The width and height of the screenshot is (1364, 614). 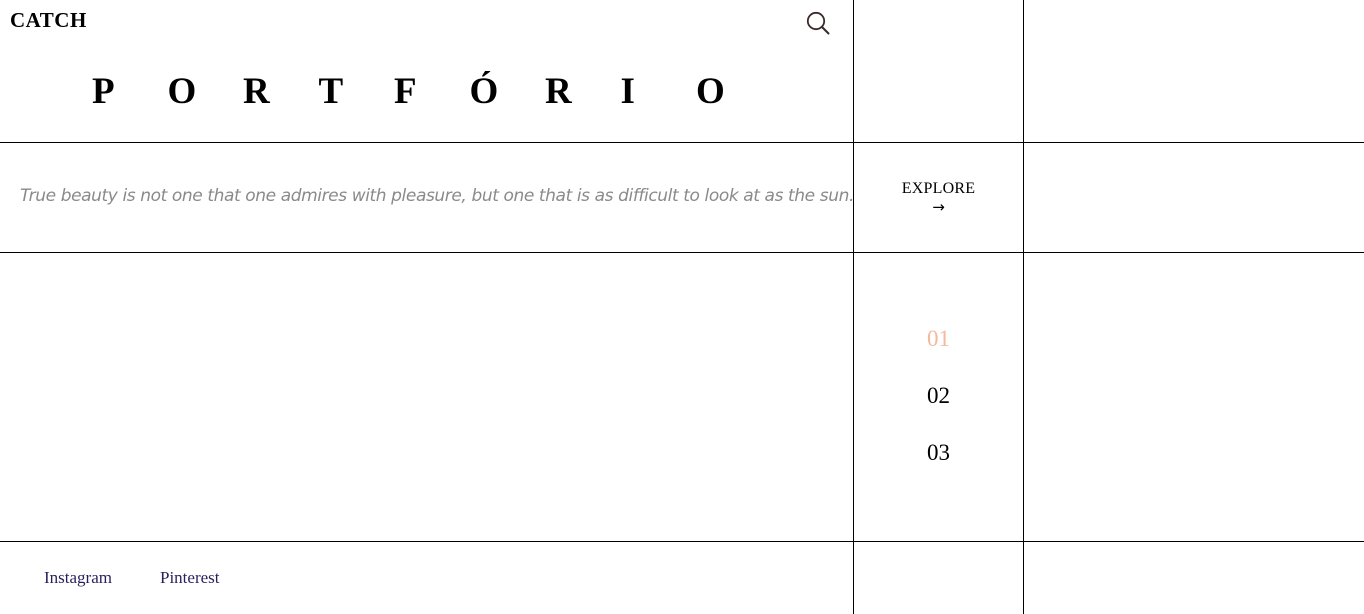 I want to click on search-button, so click(x=818, y=23).